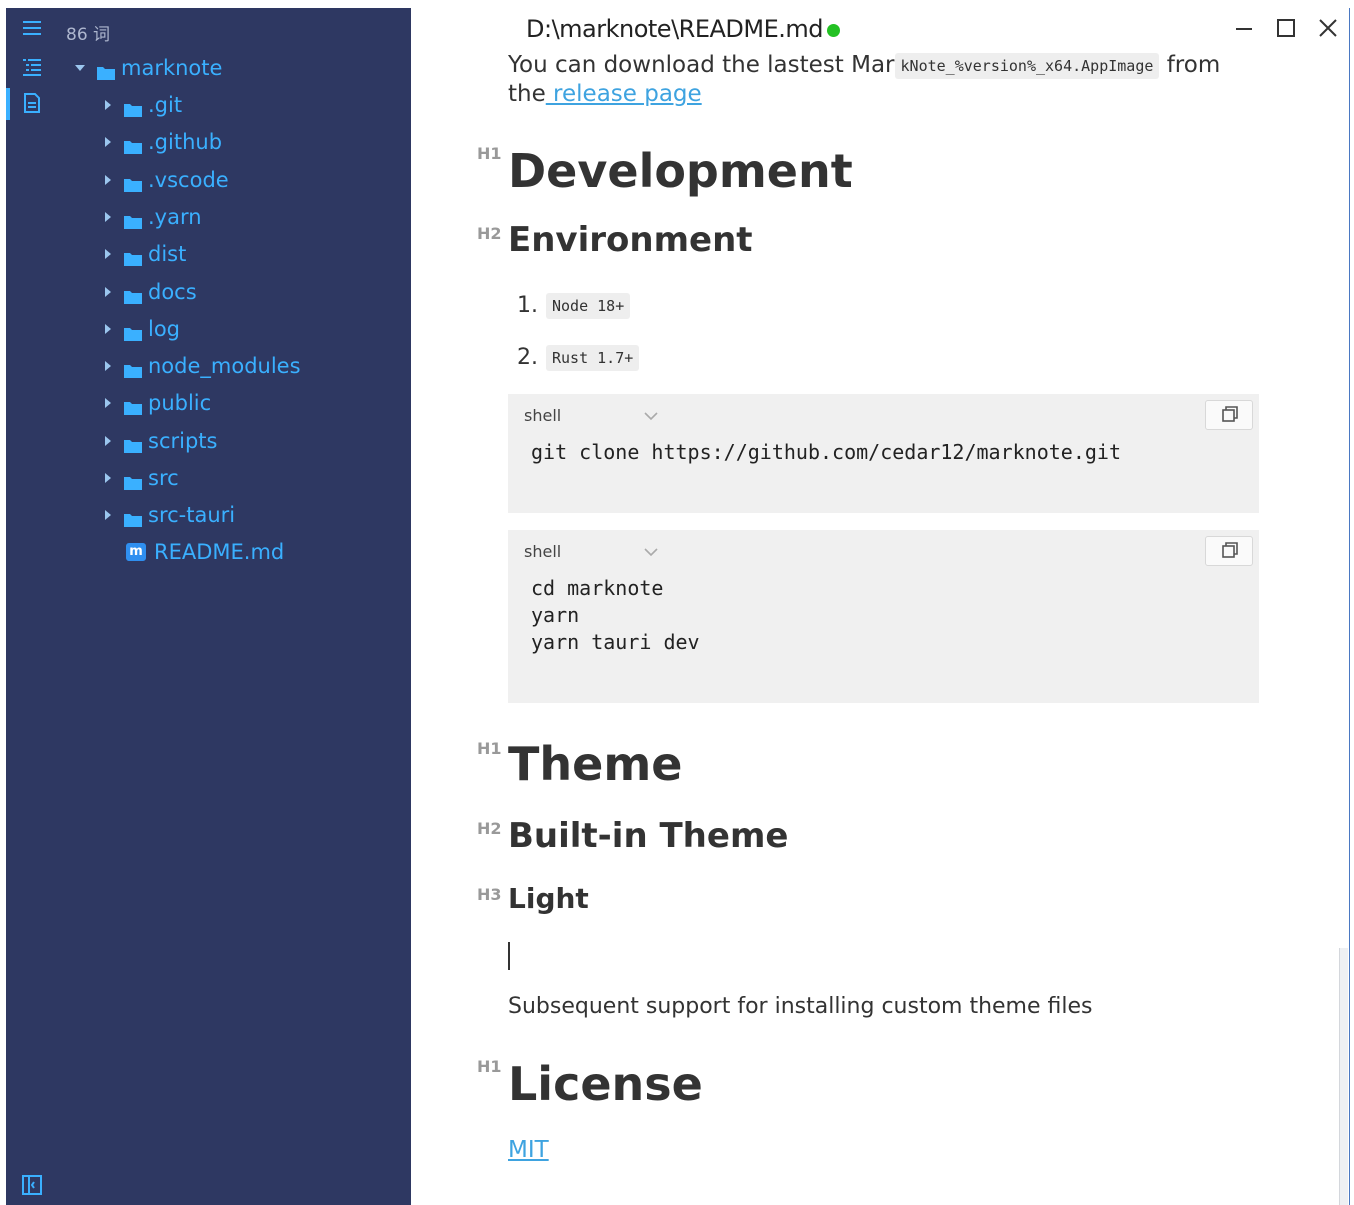 This screenshot has width=1354, height=1205. Describe the element at coordinates (675, 29) in the screenshot. I see `file-path: D:\marknote\README.md` at that location.